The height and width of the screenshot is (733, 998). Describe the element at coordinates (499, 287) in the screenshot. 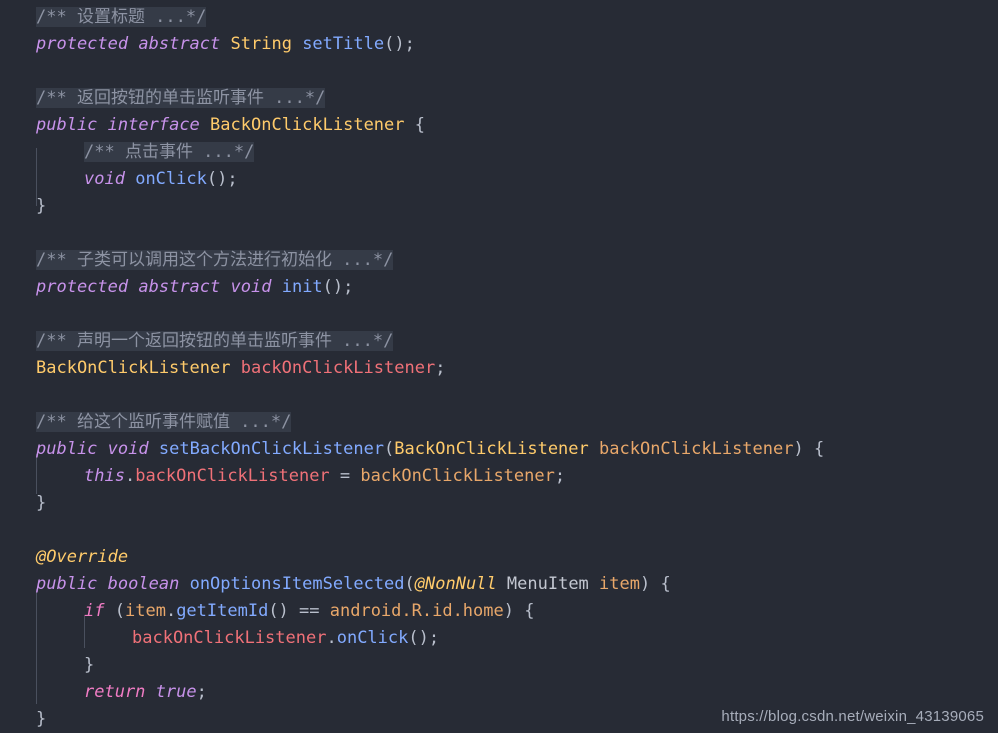

I see `code-line: protected abstract void init();` at that location.